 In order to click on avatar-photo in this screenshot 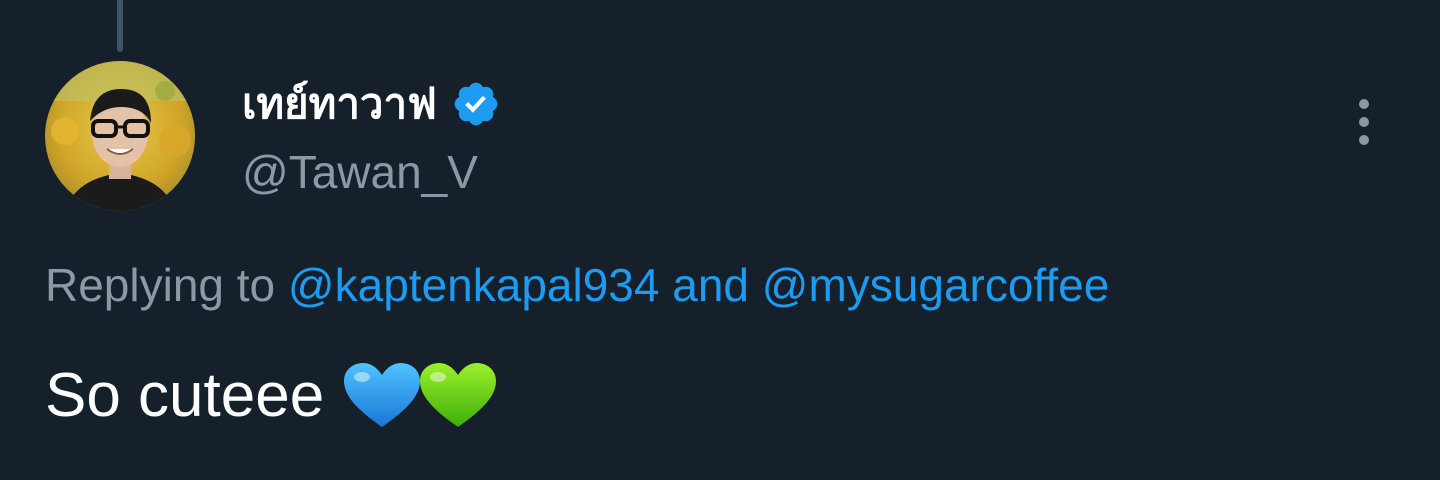, I will do `click(120, 136)`.